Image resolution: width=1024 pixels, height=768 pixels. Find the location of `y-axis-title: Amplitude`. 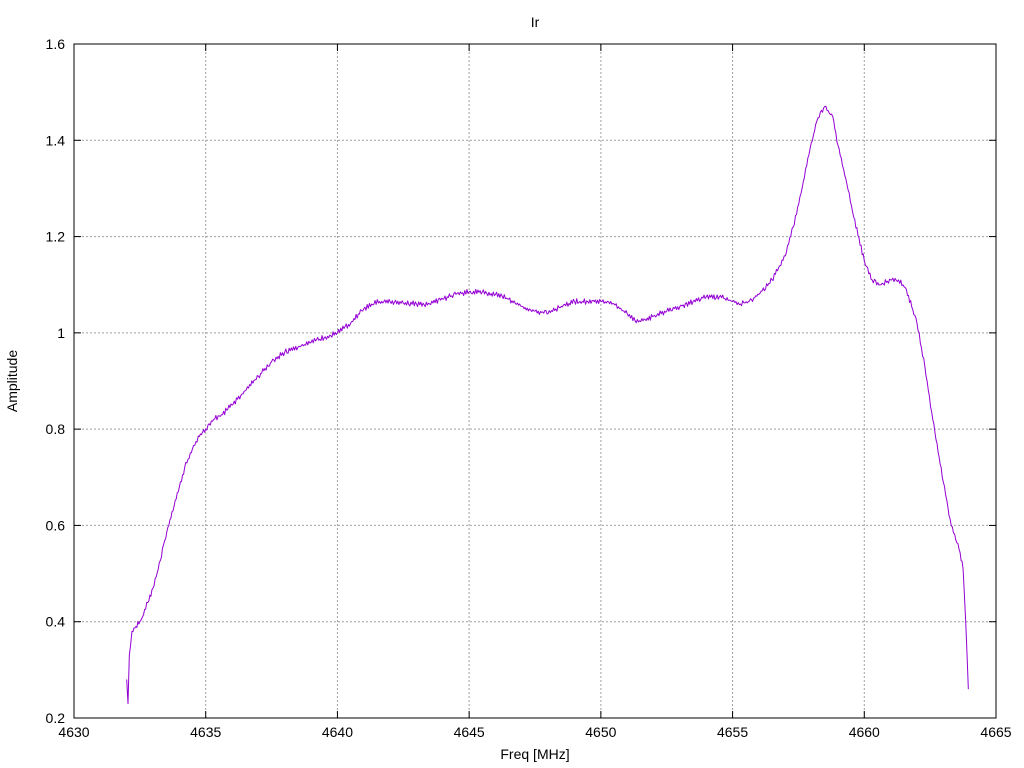

y-axis-title: Amplitude is located at coordinates (12, 381).